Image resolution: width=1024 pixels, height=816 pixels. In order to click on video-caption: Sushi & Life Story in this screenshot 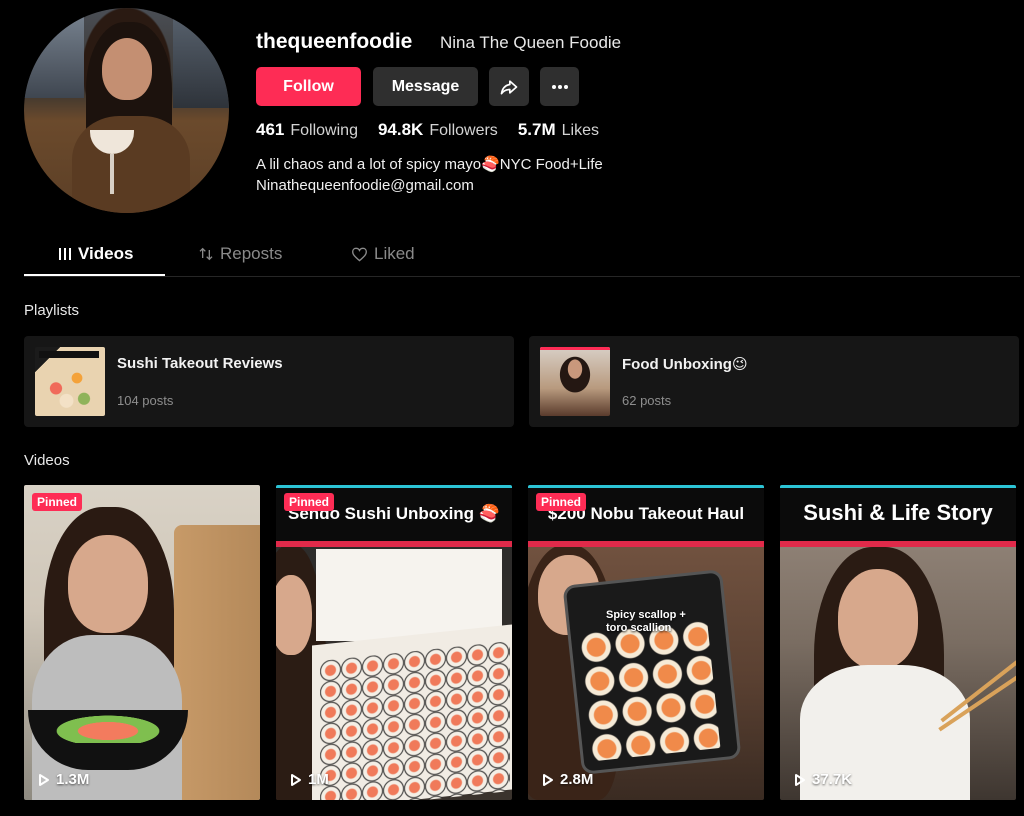, I will do `click(898, 512)`.